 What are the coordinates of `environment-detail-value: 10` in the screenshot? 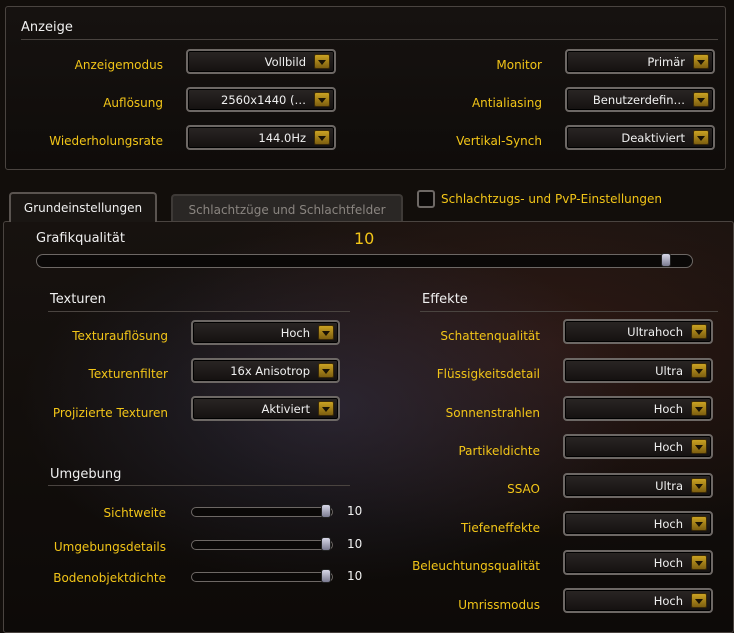 It's located at (355, 544).